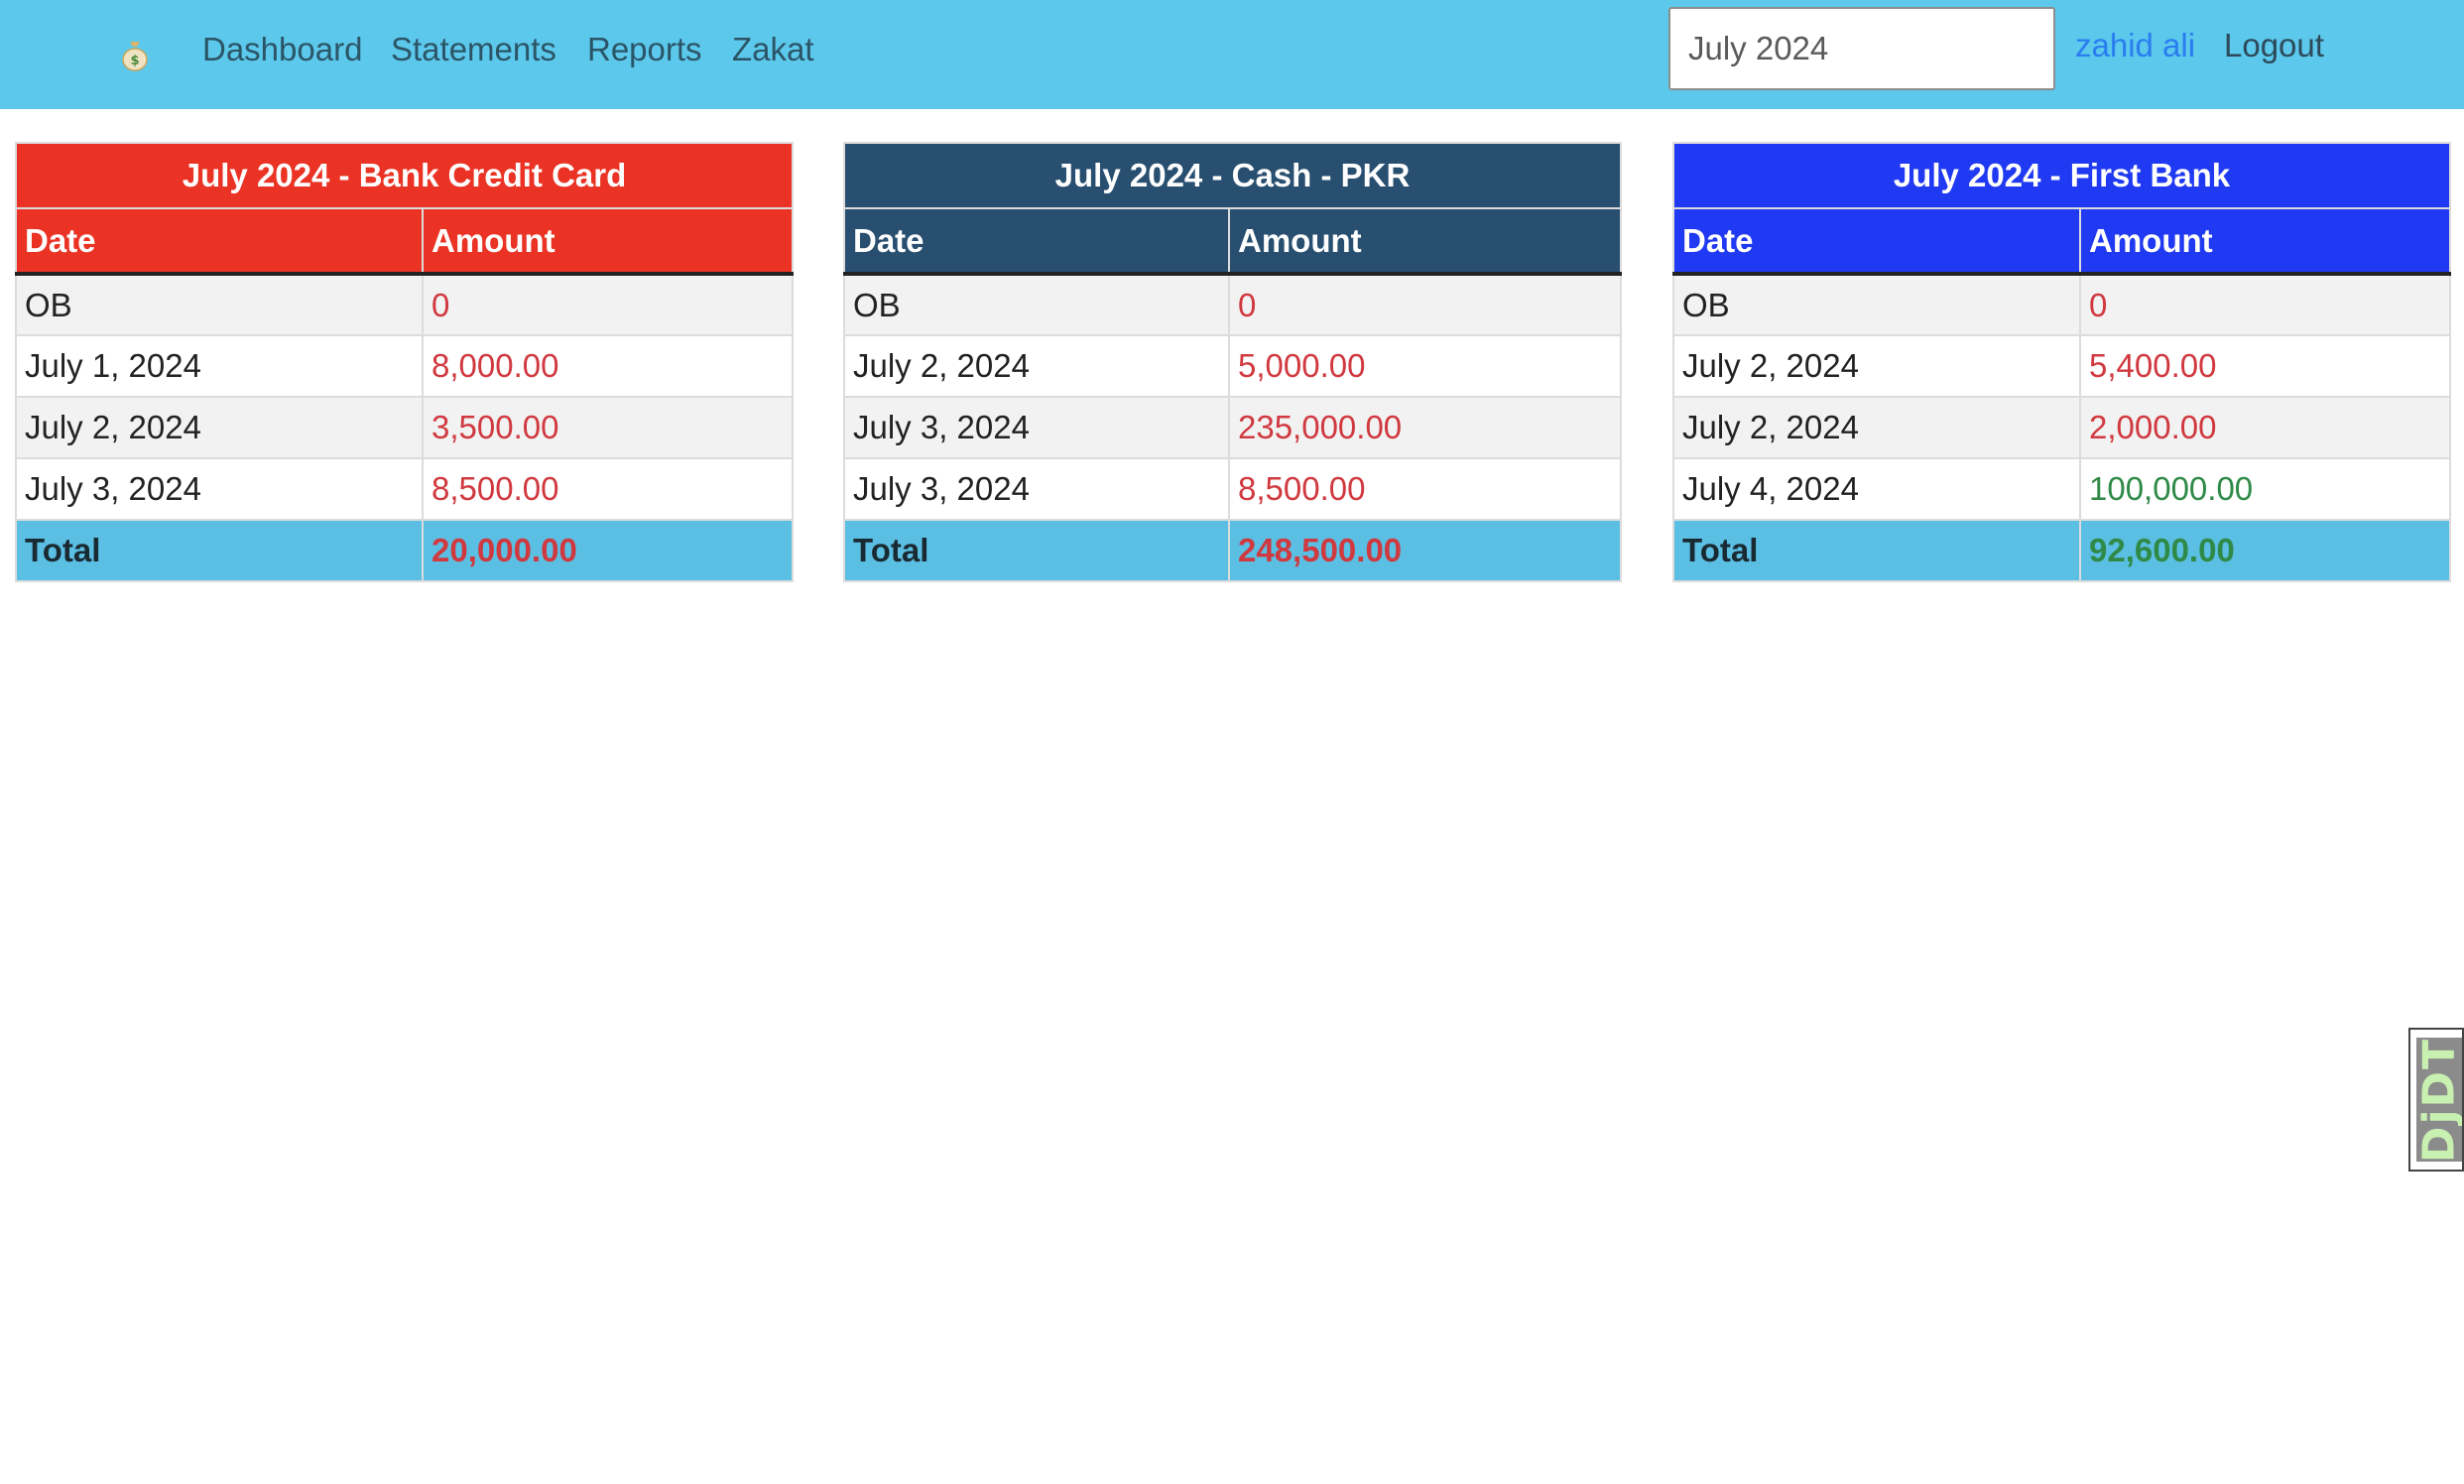 This screenshot has height=1484, width=2464. Describe the element at coordinates (608, 427) in the screenshot. I see `row-amount: 3,500.00` at that location.